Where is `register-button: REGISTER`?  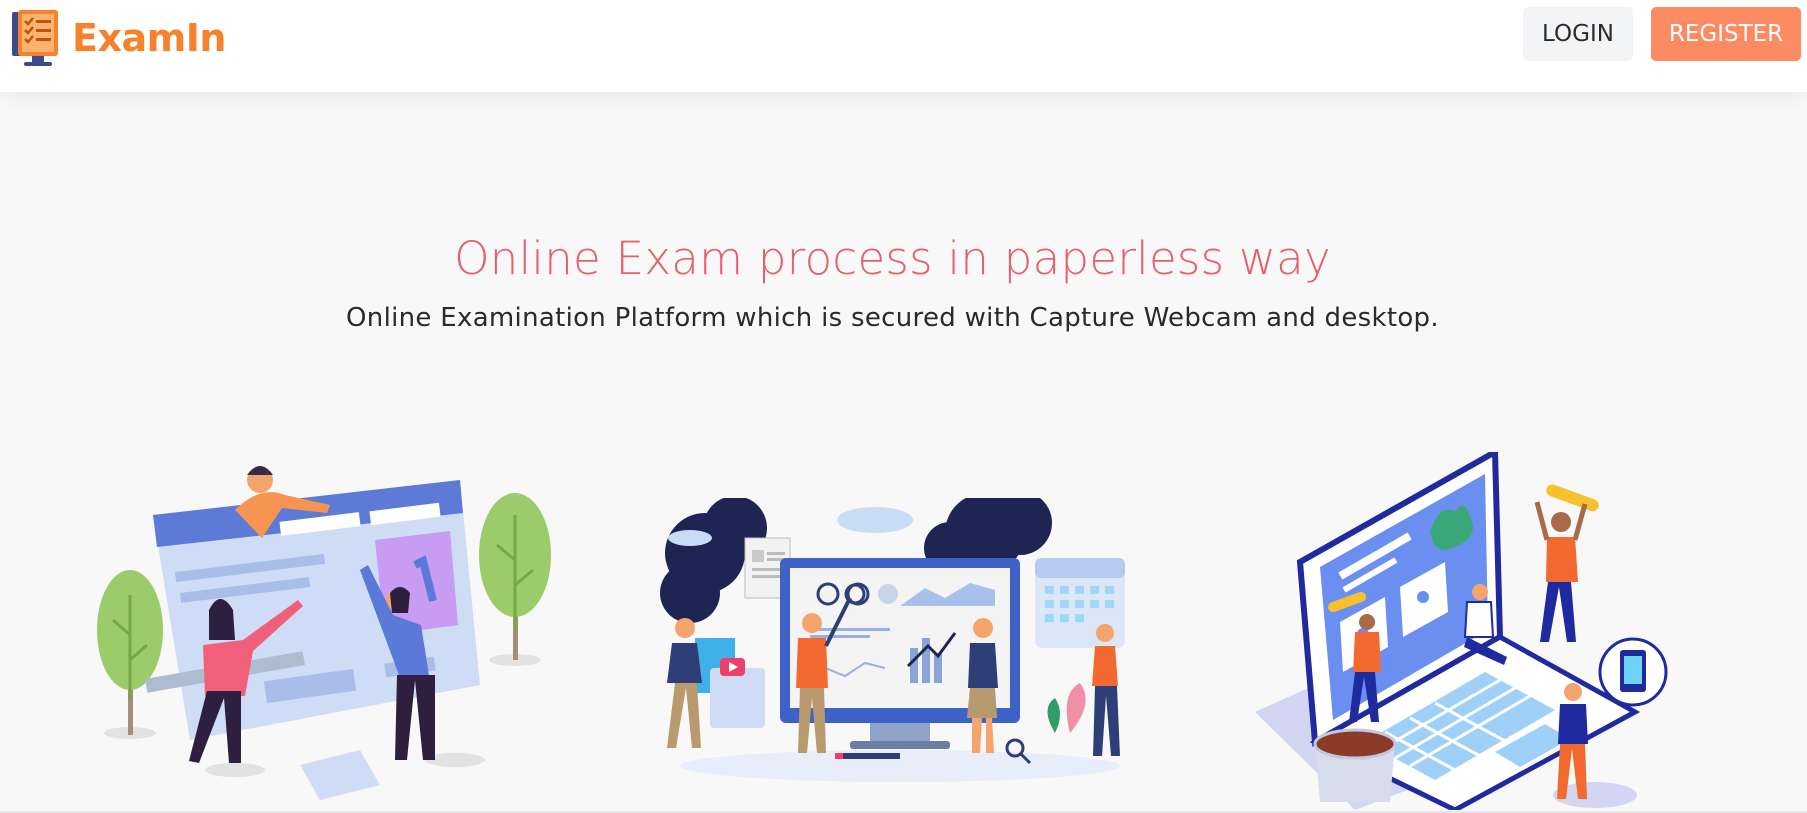
register-button: REGISTER is located at coordinates (1726, 34).